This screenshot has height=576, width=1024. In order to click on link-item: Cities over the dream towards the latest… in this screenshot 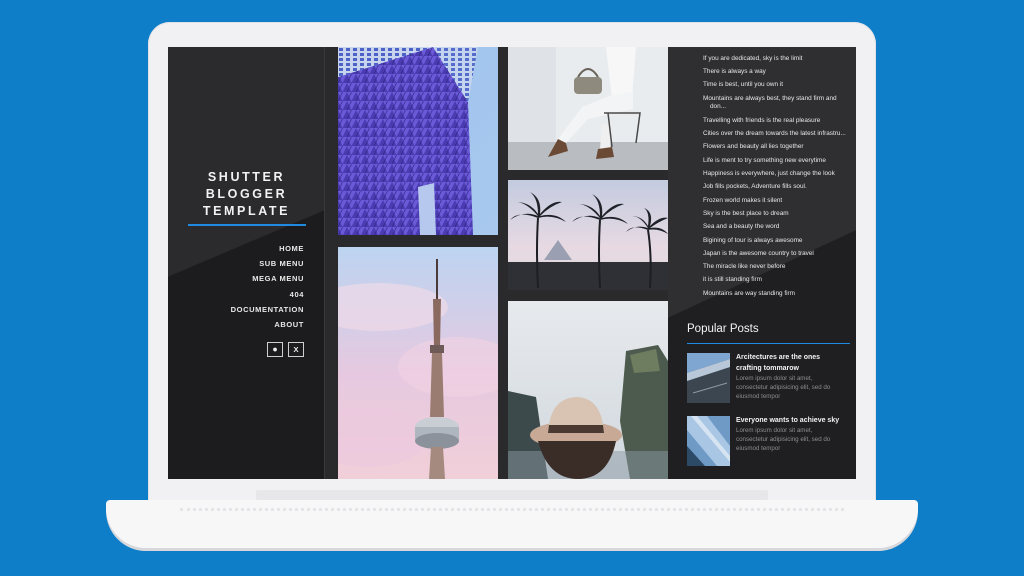, I will do `click(778, 134)`.